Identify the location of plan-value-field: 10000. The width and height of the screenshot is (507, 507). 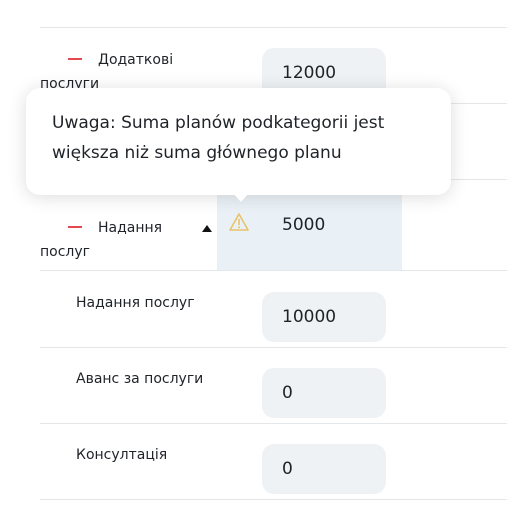
(324, 317).